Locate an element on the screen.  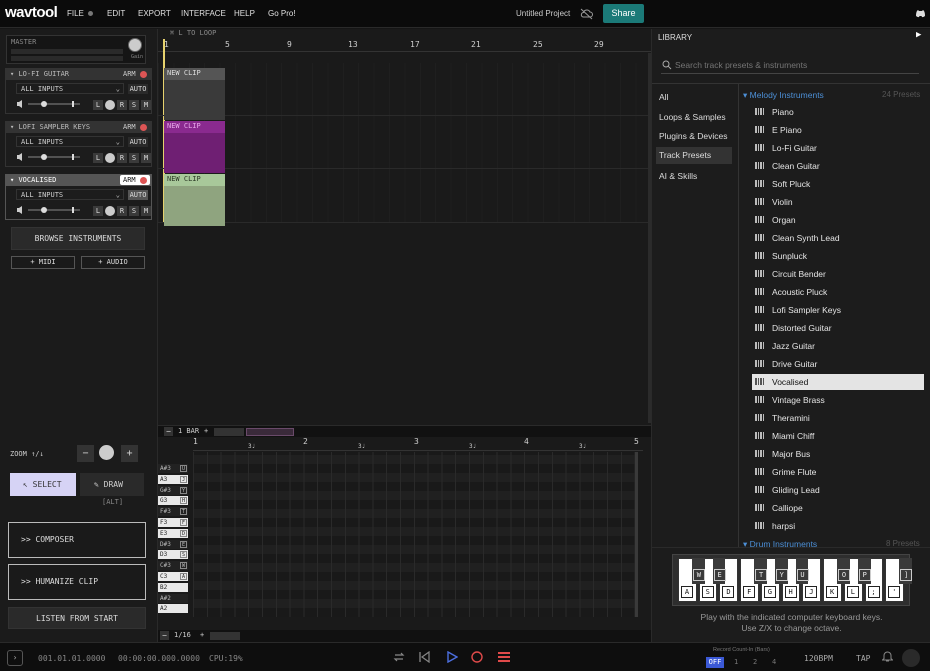
preset-item: Major Bus is located at coordinates (838, 454).